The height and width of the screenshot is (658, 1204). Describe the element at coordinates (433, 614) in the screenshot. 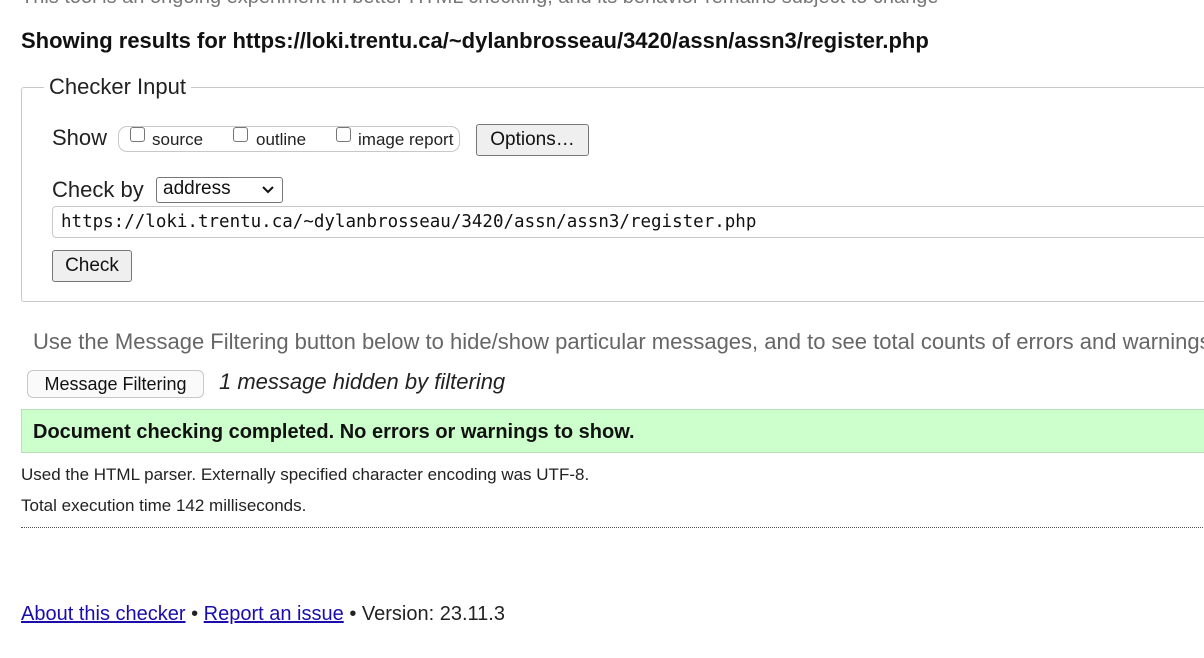

I see `version-label: Version: 23.11.3` at that location.